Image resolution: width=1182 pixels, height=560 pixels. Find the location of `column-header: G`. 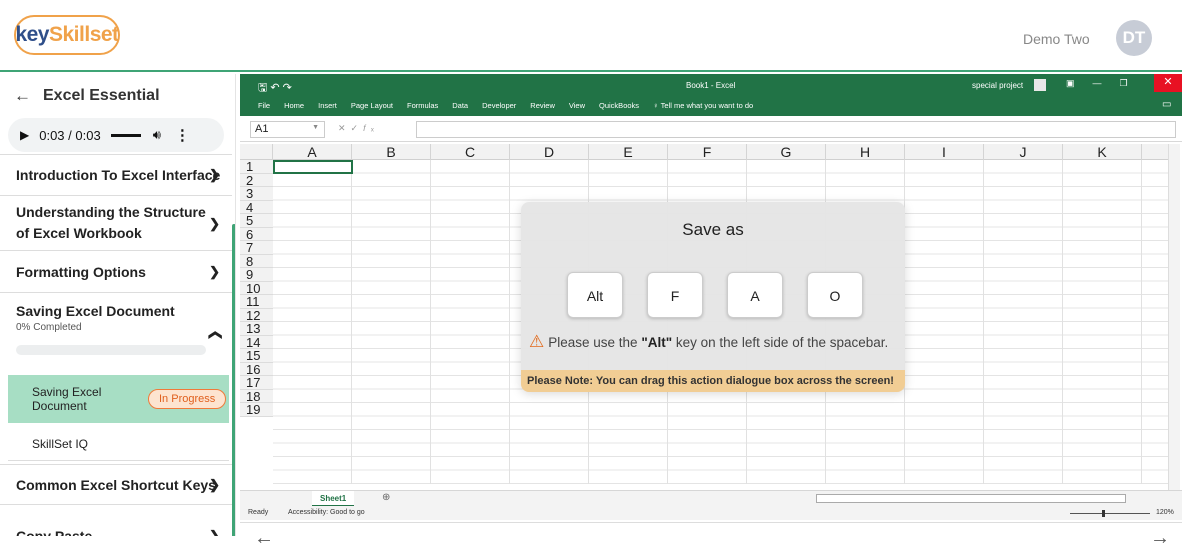

column-header: G is located at coordinates (786, 152).